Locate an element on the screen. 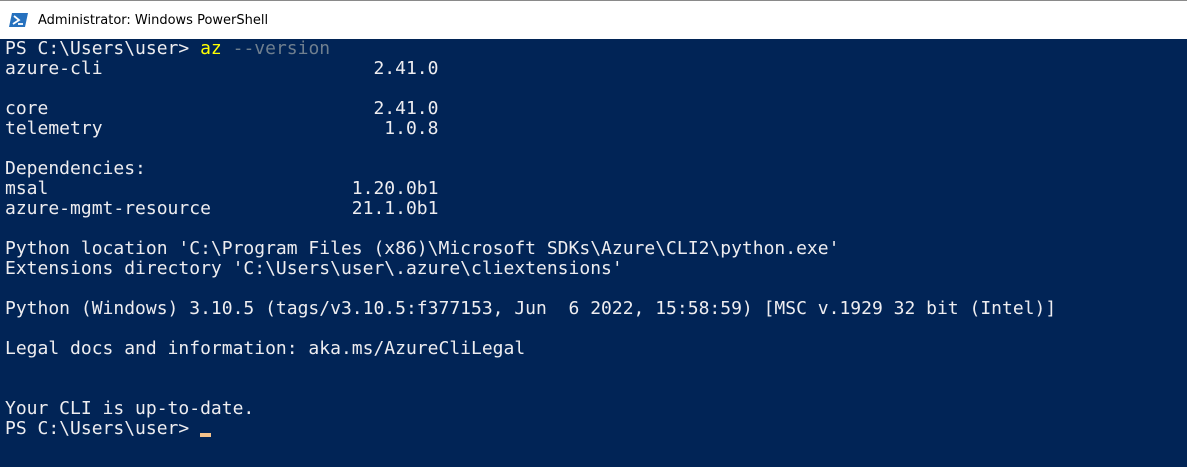  text-cursor is located at coordinates (206, 435).